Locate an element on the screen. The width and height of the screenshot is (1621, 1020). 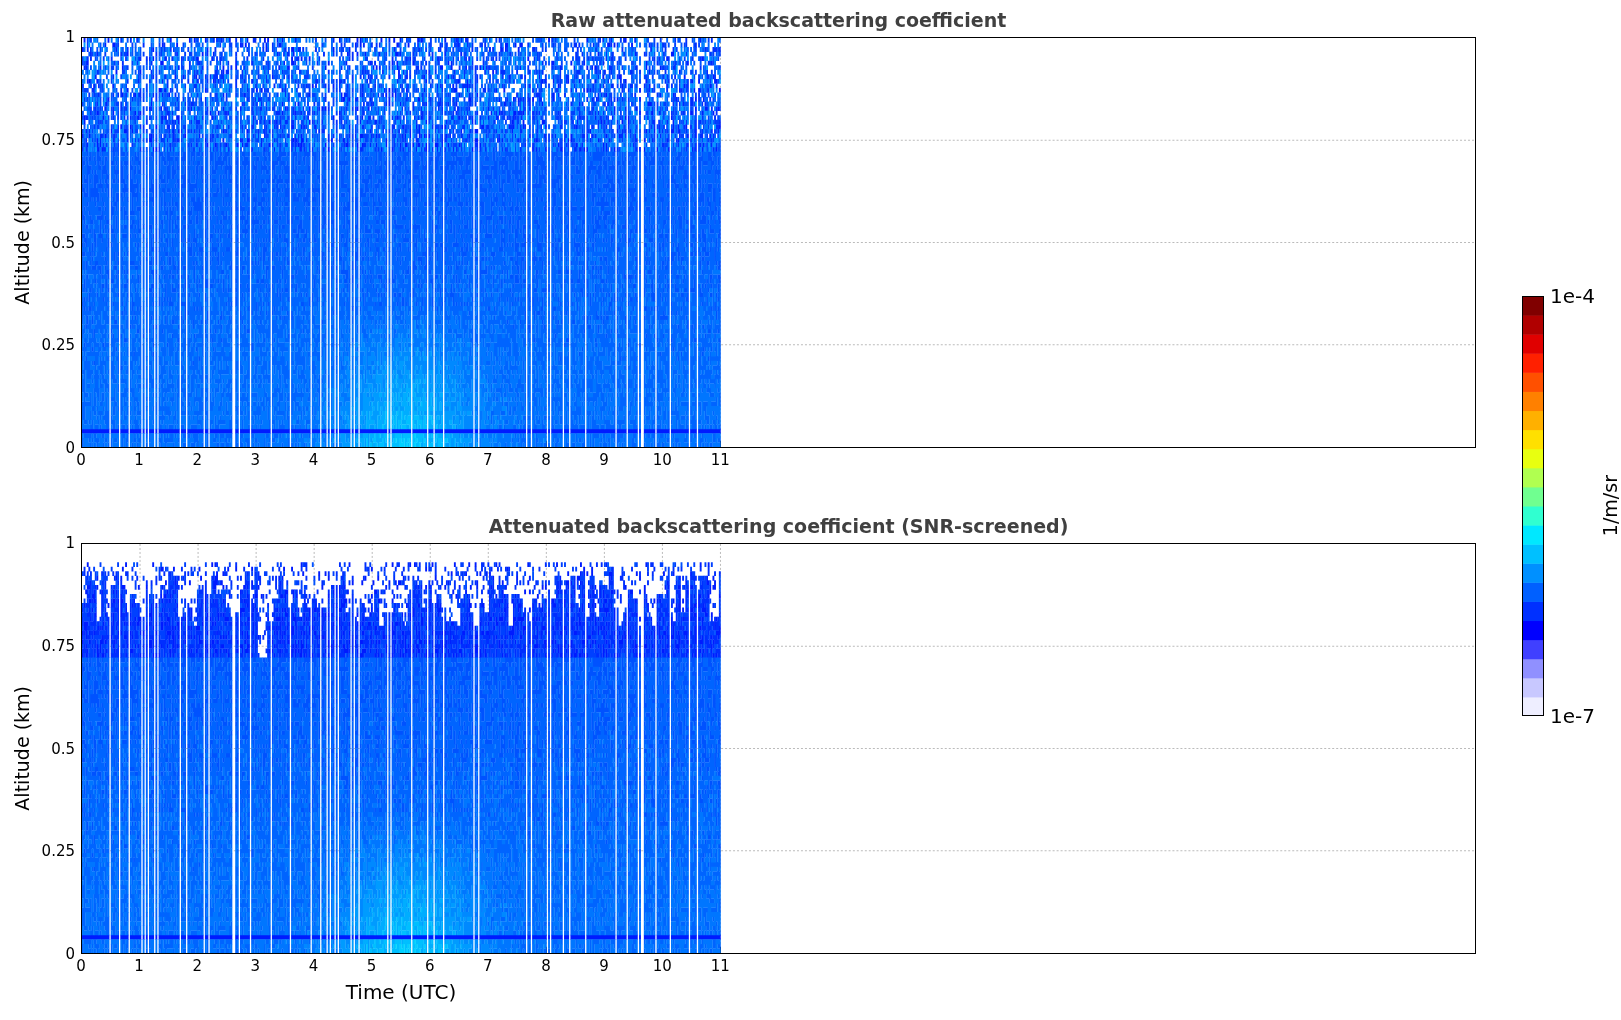
colorbar-label: 1/m/sr is located at coordinates (1610, 506).